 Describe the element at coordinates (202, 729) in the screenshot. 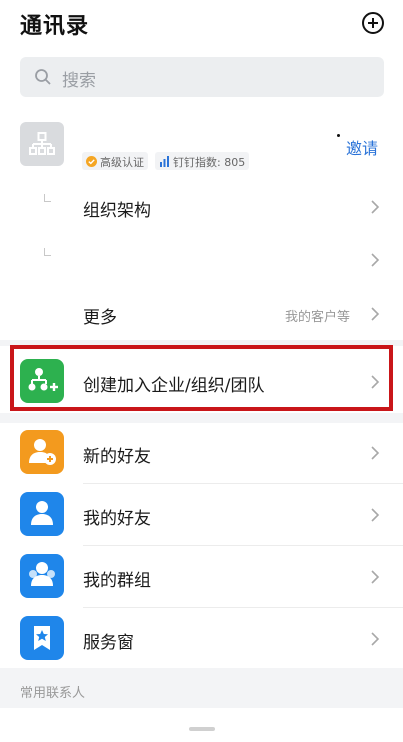

I see `drag-handle` at that location.